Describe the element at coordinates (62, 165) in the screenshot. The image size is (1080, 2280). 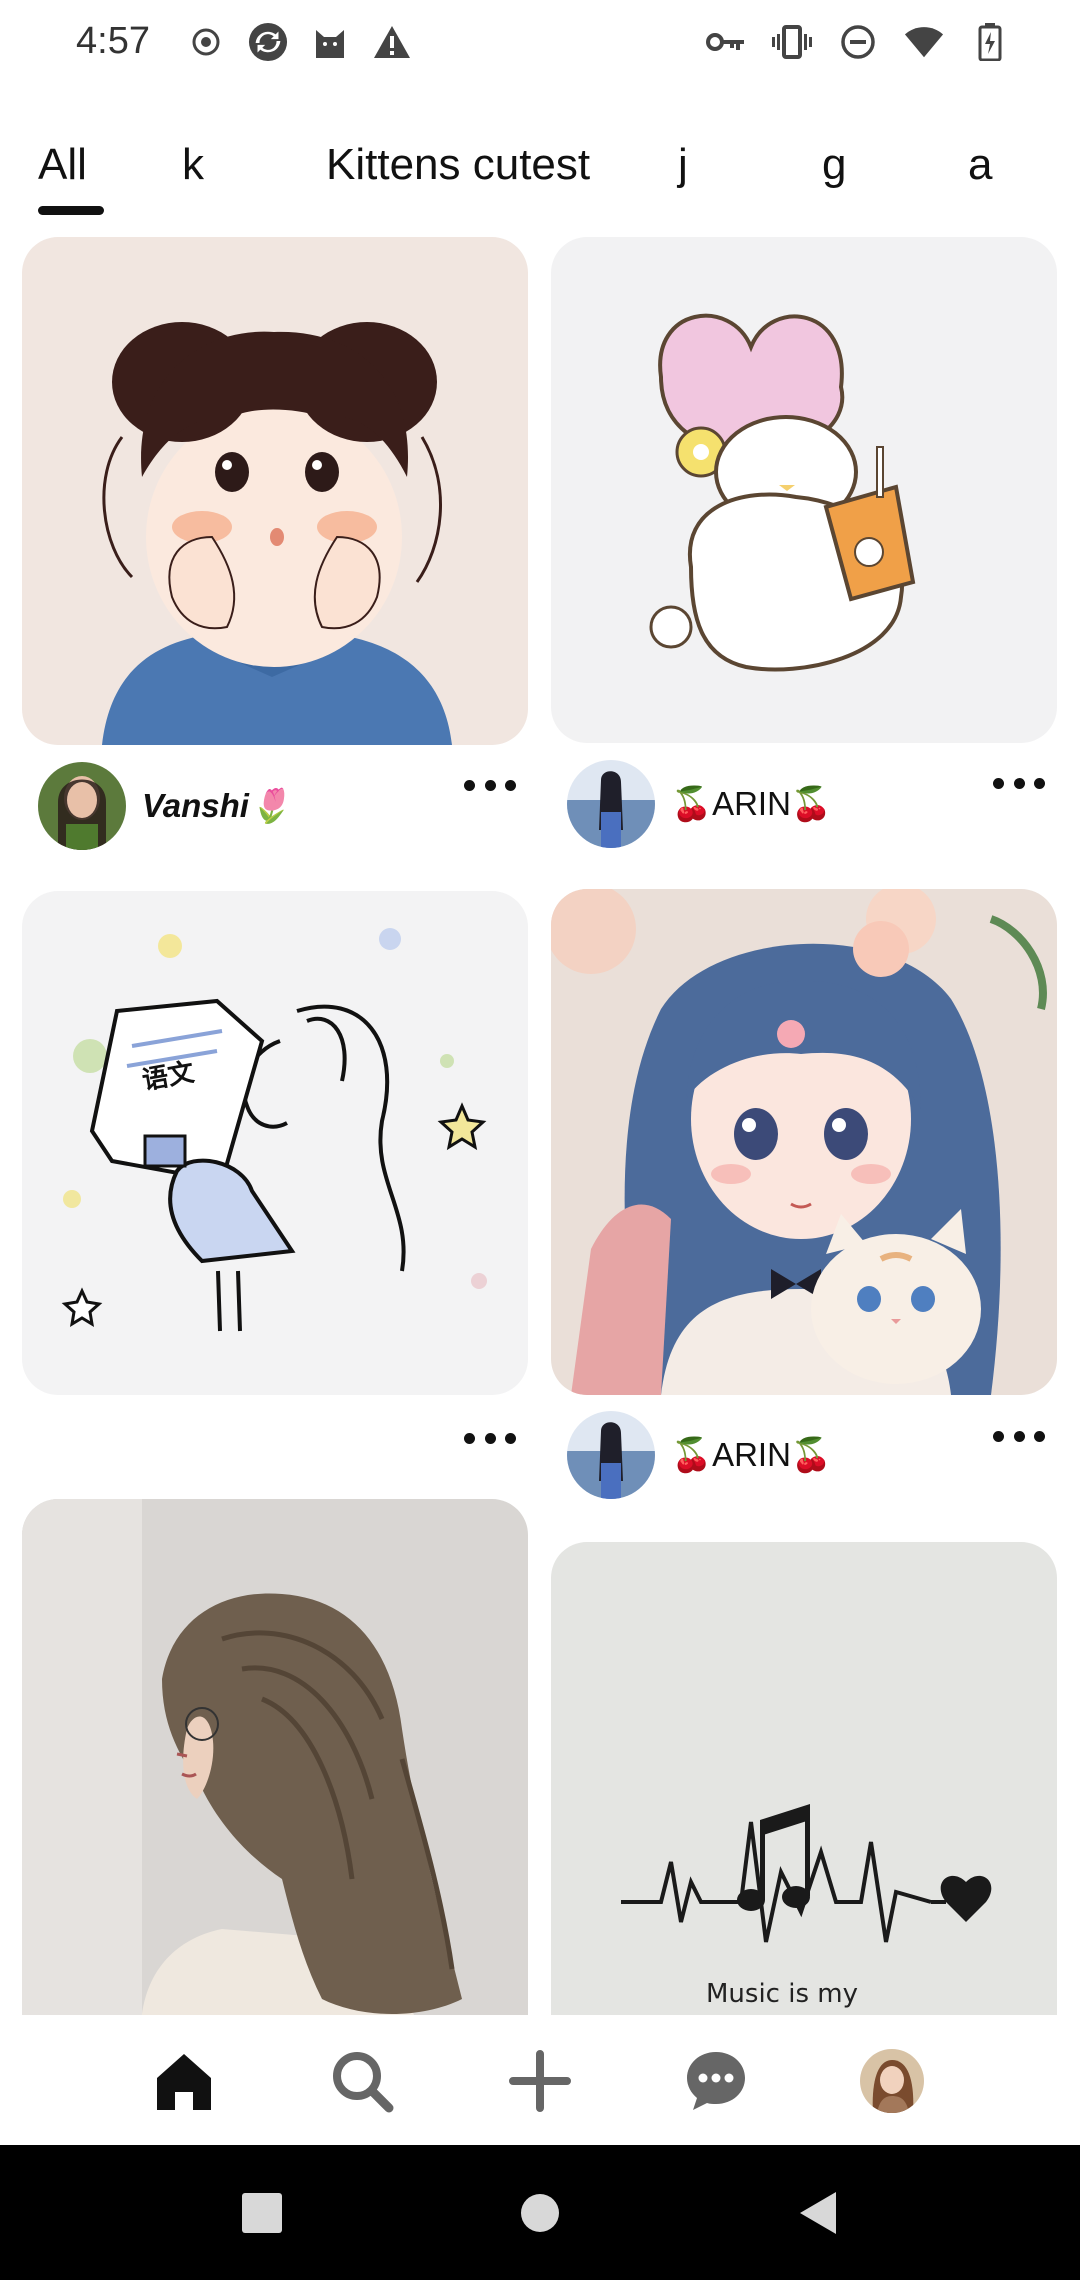
I see `tab-all: All` at that location.